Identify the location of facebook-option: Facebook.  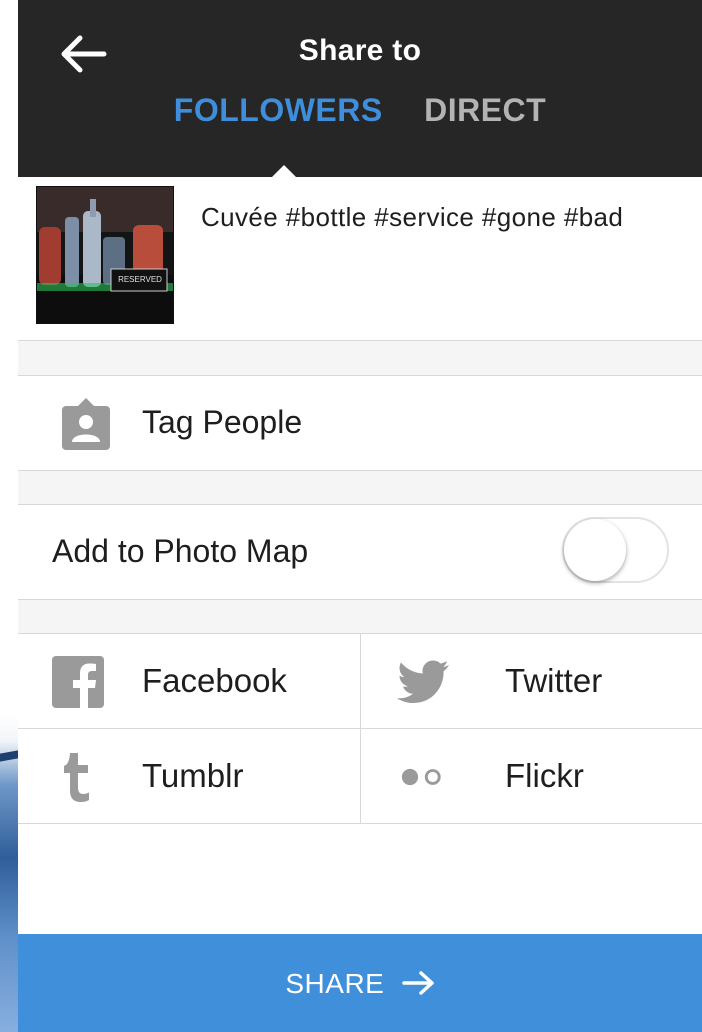
(189, 681).